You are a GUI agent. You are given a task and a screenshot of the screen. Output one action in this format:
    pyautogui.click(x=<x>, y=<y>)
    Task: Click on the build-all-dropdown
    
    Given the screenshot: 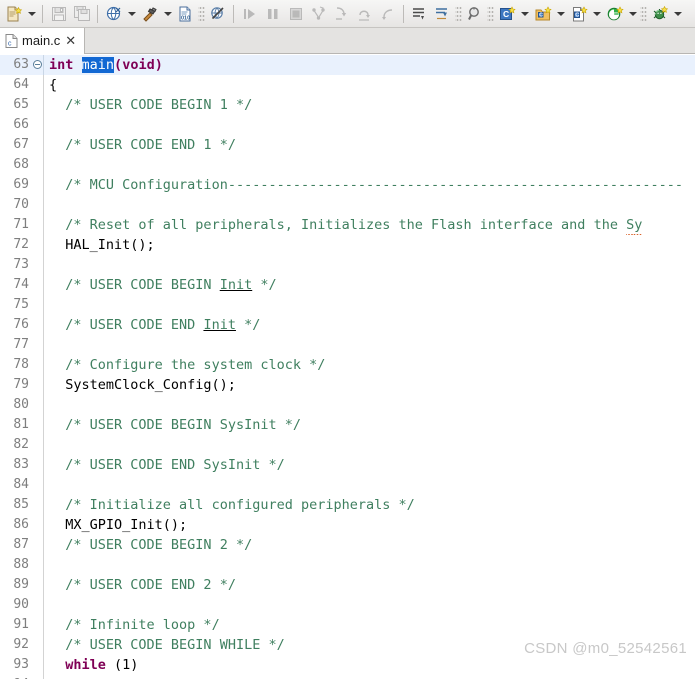 What is the action you would take?
    pyautogui.click(x=131, y=14)
    